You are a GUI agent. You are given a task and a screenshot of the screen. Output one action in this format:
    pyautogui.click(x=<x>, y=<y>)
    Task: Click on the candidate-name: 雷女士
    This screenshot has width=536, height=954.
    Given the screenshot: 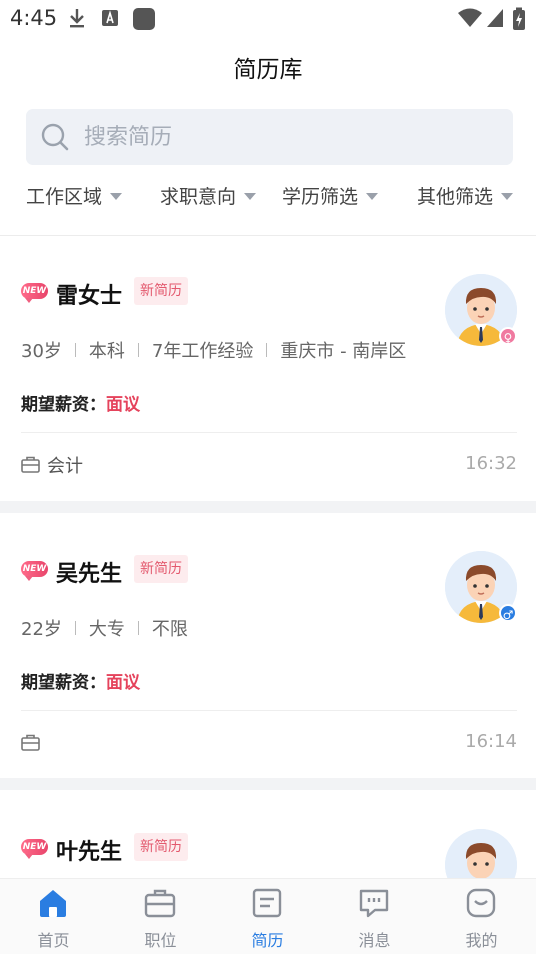 What is the action you would take?
    pyautogui.click(x=89, y=296)
    